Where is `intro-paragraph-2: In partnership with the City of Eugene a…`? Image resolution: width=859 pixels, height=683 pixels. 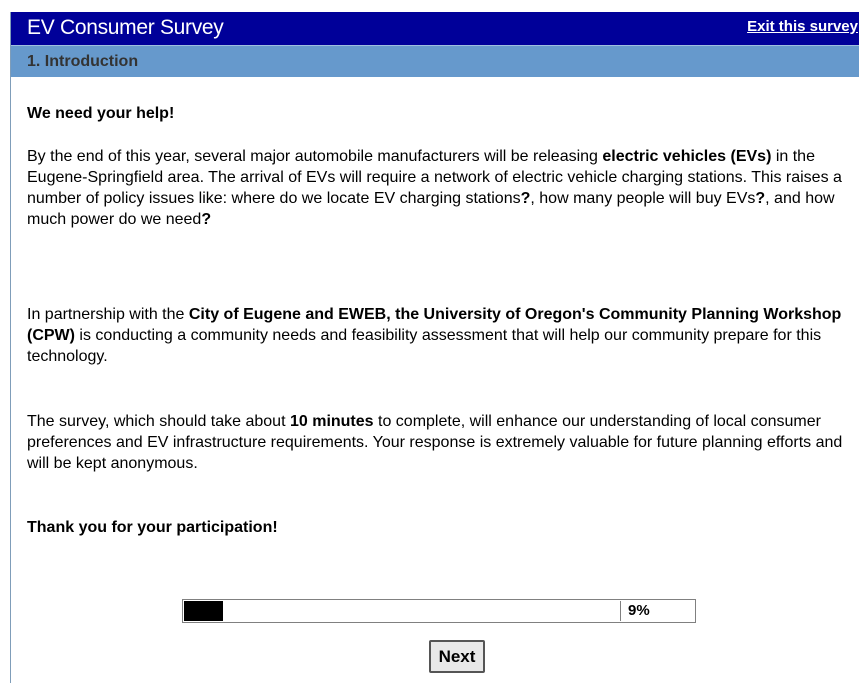 intro-paragraph-2: In partnership with the City of Eugene a… is located at coordinates (434, 335).